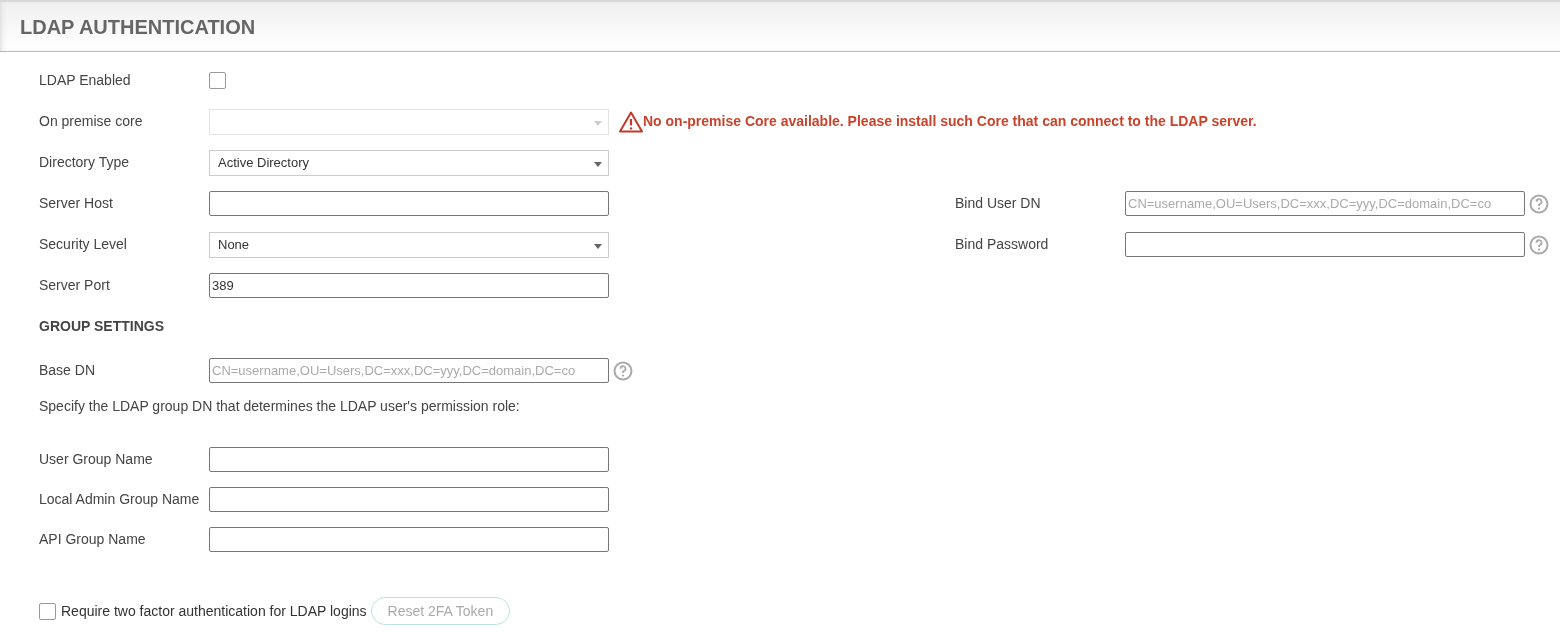 This screenshot has width=1560, height=632. What do you see at coordinates (76, 203) in the screenshot?
I see `field-label: Server Host` at bounding box center [76, 203].